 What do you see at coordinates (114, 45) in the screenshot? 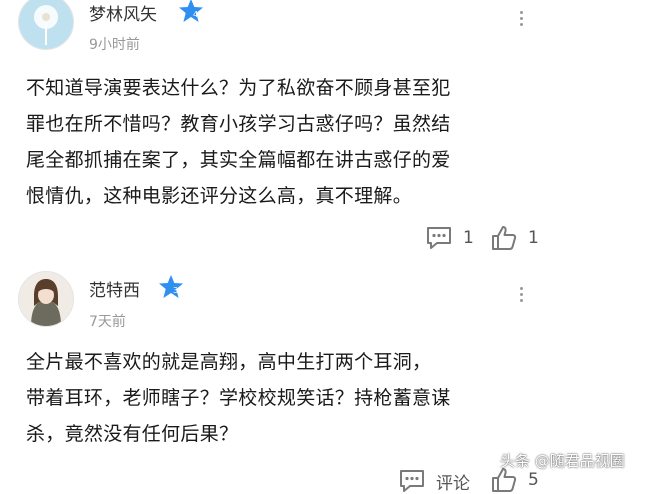
I see `timestamp: 9小时前` at bounding box center [114, 45].